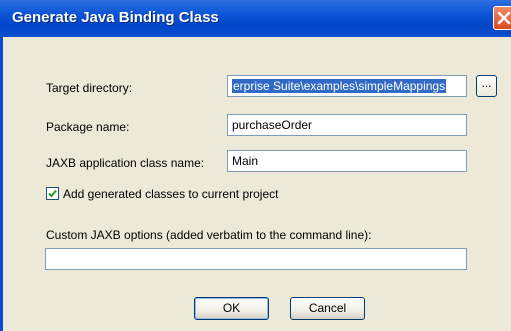  What do you see at coordinates (255, 18) in the screenshot?
I see `title-bar: Generate Java Binding Class` at bounding box center [255, 18].